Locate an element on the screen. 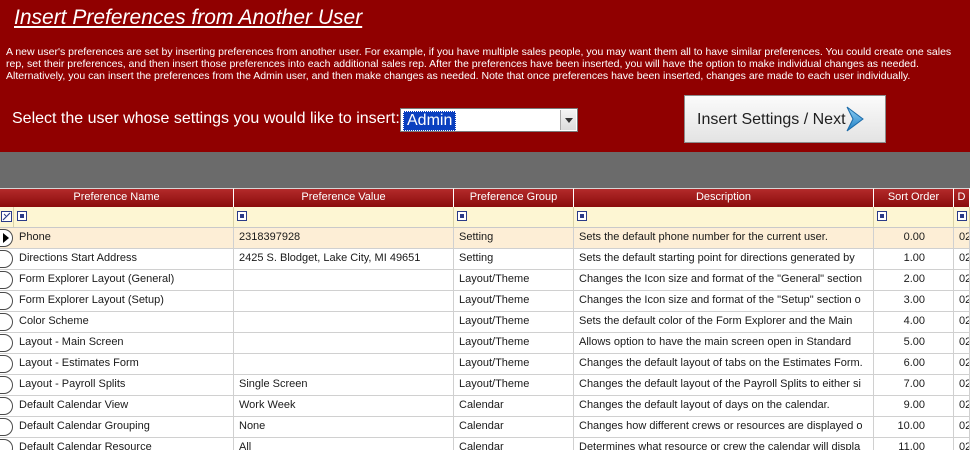 This screenshot has height=450, width=970. col-header-description: Description is located at coordinates (724, 197).